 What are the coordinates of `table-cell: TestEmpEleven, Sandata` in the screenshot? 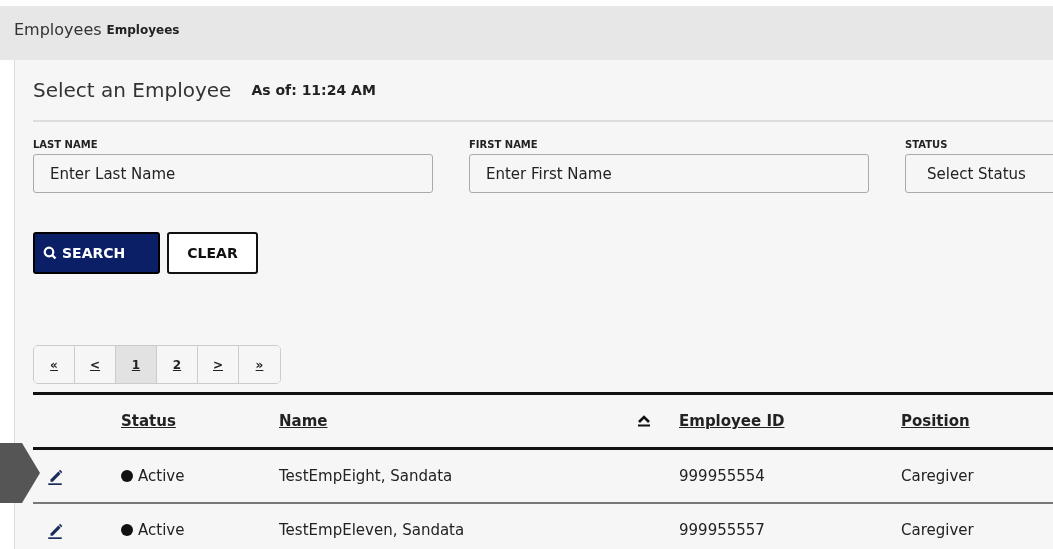 It's located at (372, 530).